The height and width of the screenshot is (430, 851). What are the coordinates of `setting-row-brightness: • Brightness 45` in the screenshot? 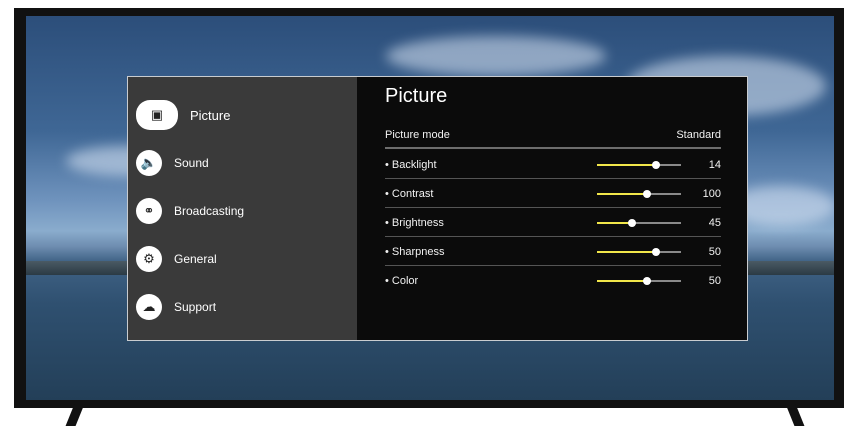 It's located at (553, 223).